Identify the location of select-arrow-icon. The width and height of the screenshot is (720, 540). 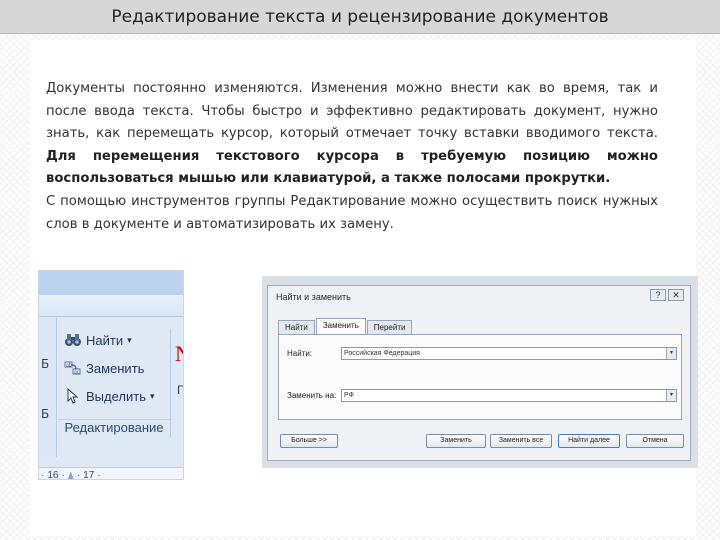
(73, 395).